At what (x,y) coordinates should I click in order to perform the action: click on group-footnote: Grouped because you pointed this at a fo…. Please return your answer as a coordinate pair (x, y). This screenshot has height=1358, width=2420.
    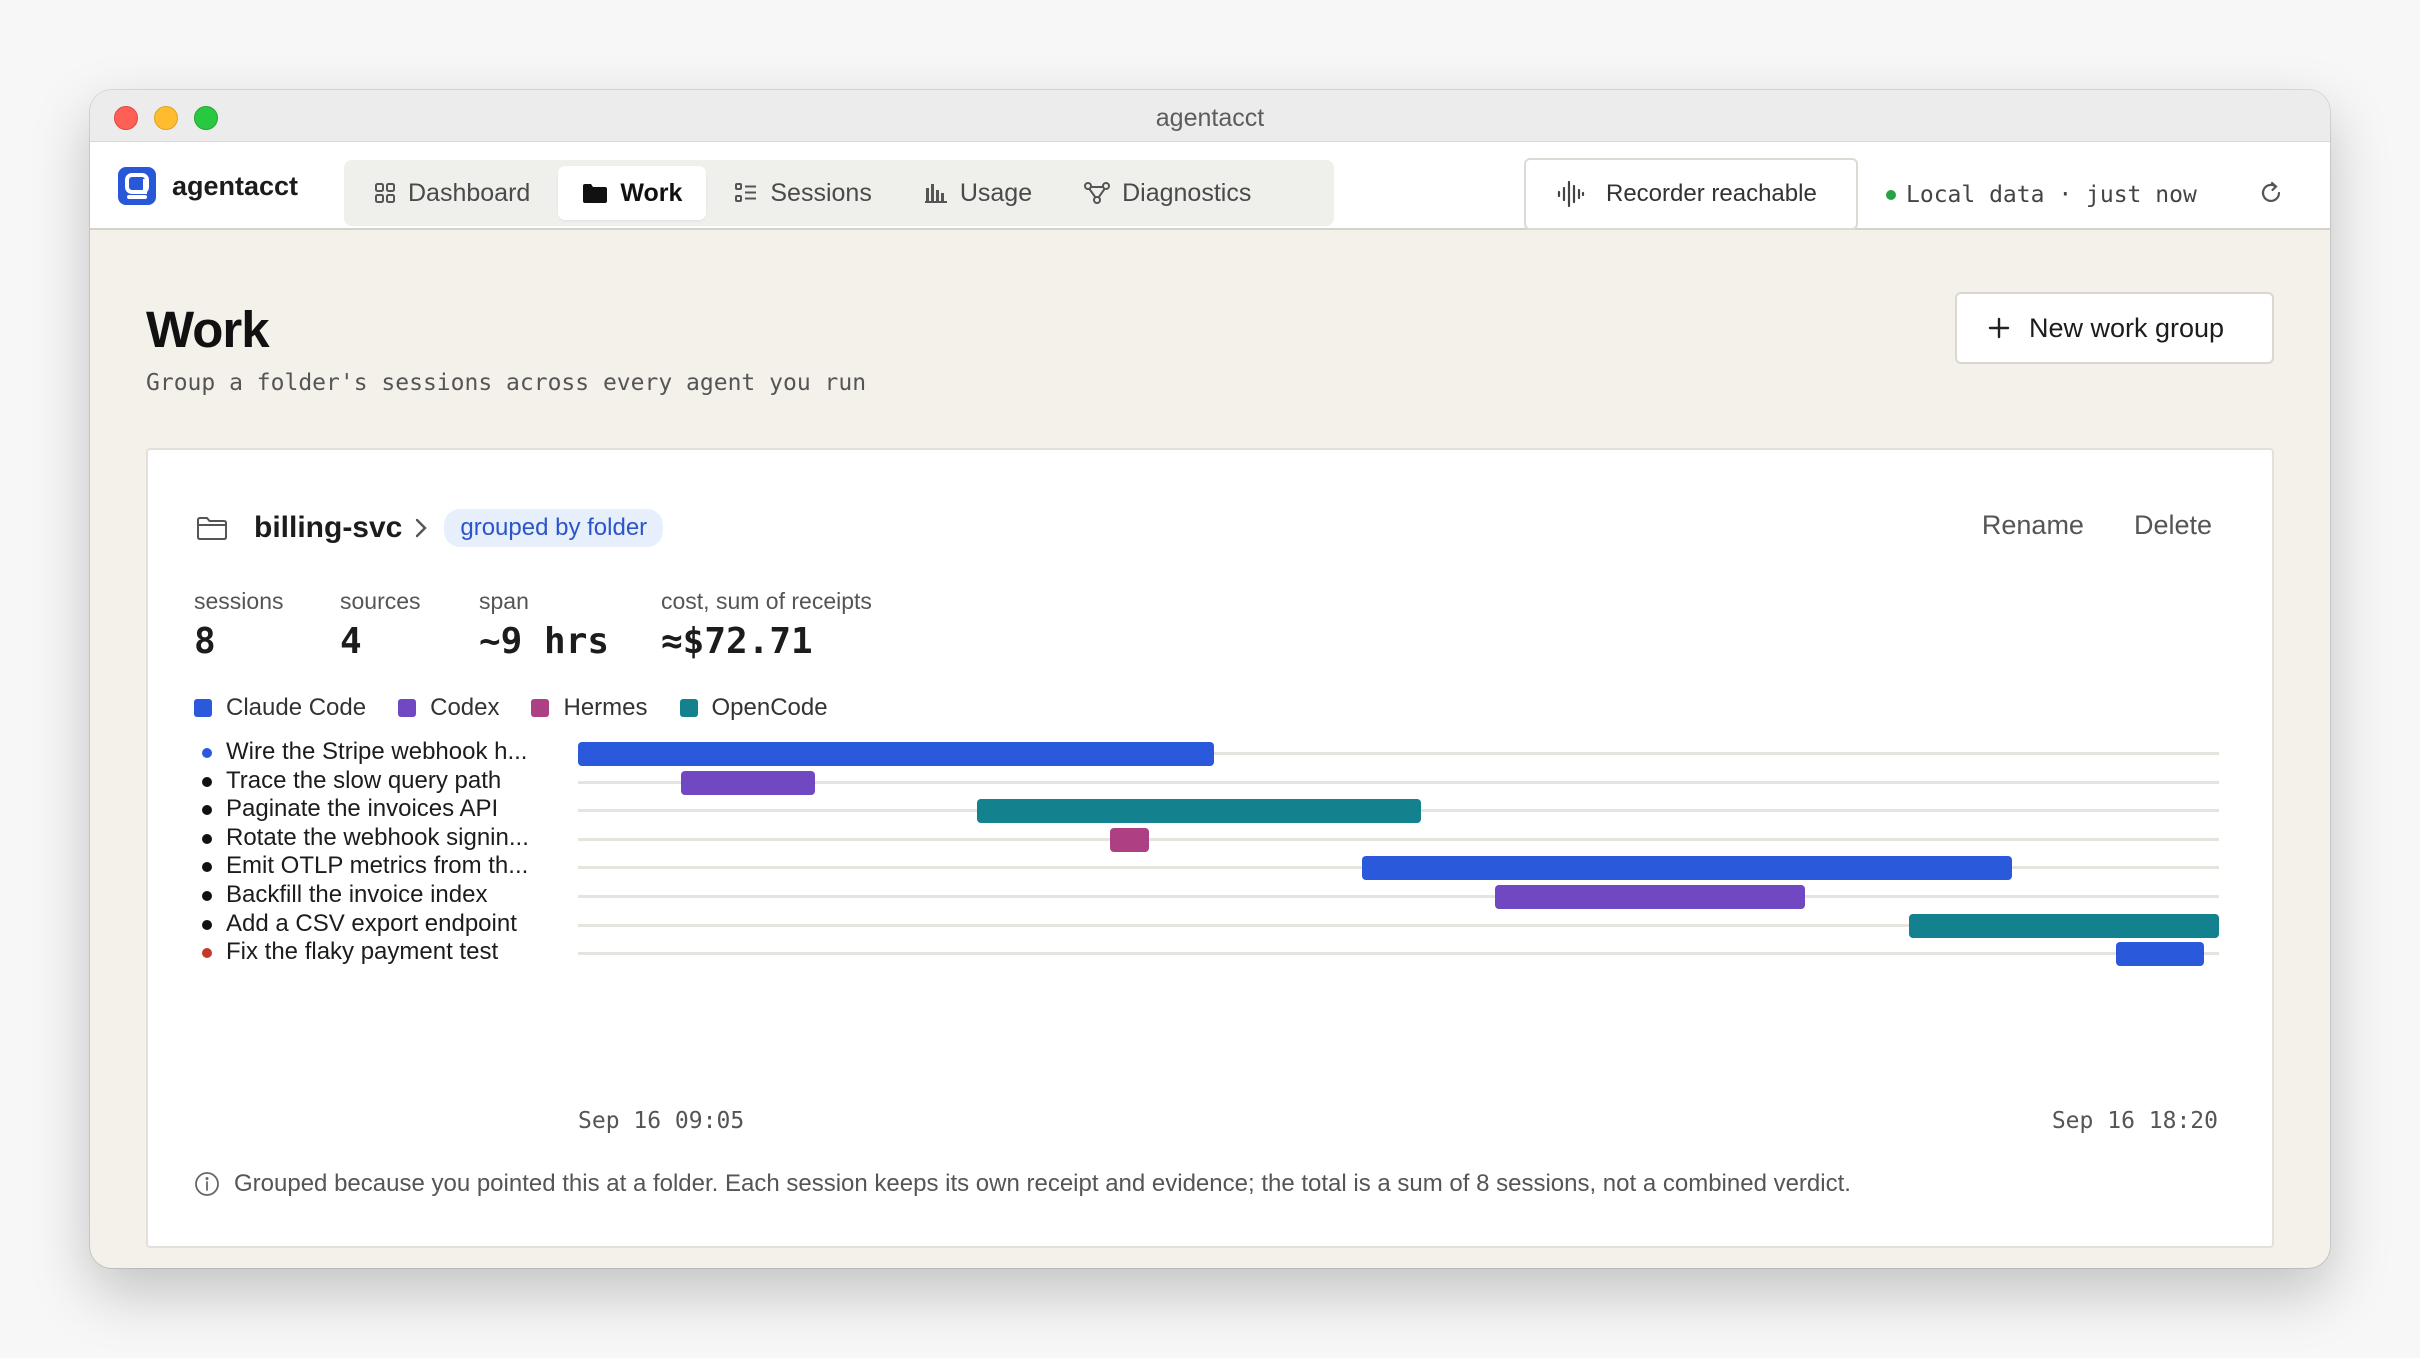
    Looking at the image, I should click on (1022, 1184).